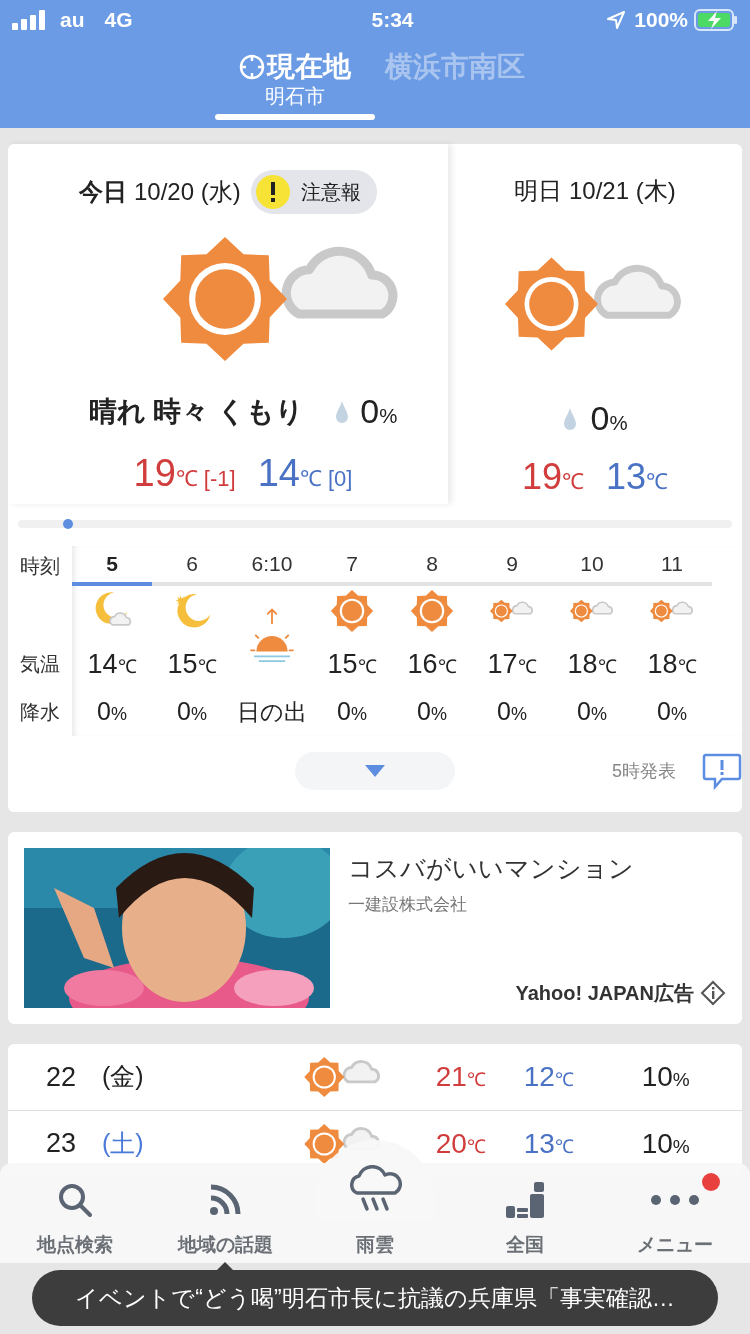  Describe the element at coordinates (342, 1077) in the screenshot. I see `sun-cloud-icon` at that location.